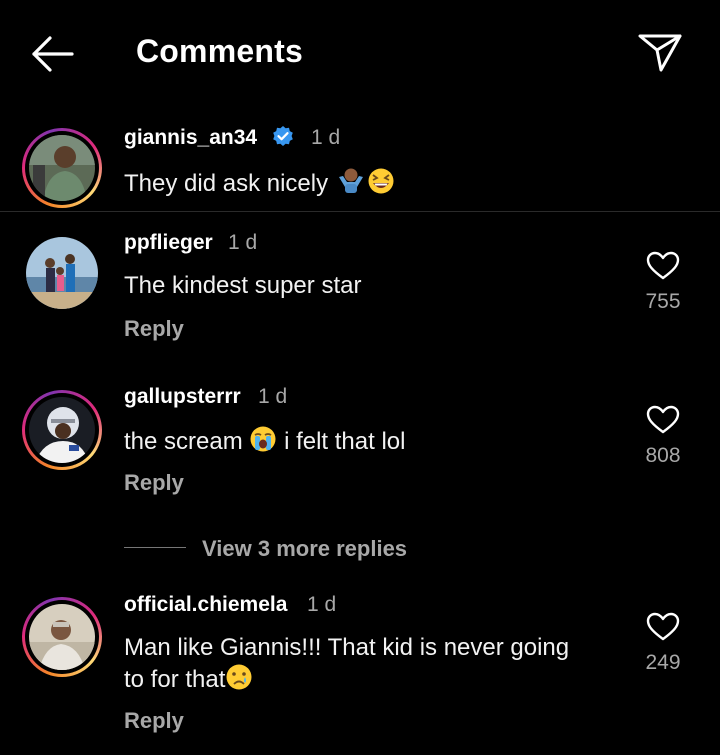 Image resolution: width=720 pixels, height=755 pixels. Describe the element at coordinates (226, 183) in the screenshot. I see `caption-text-content: They did ask nicely` at that location.